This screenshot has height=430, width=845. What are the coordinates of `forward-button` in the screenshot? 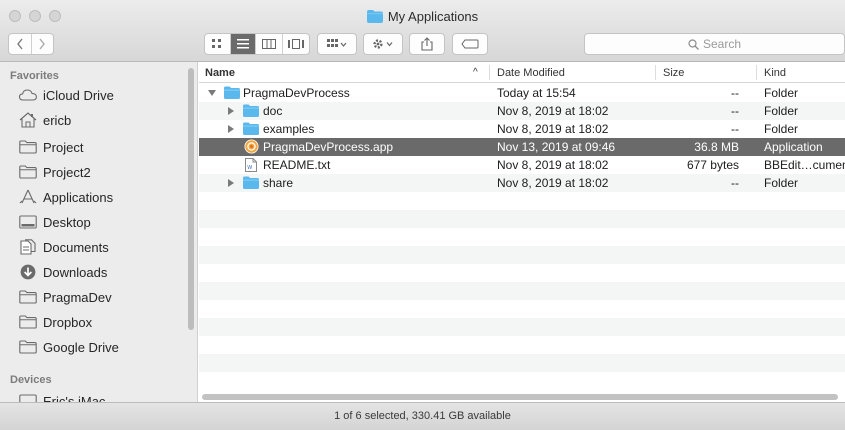 It's located at (43, 44).